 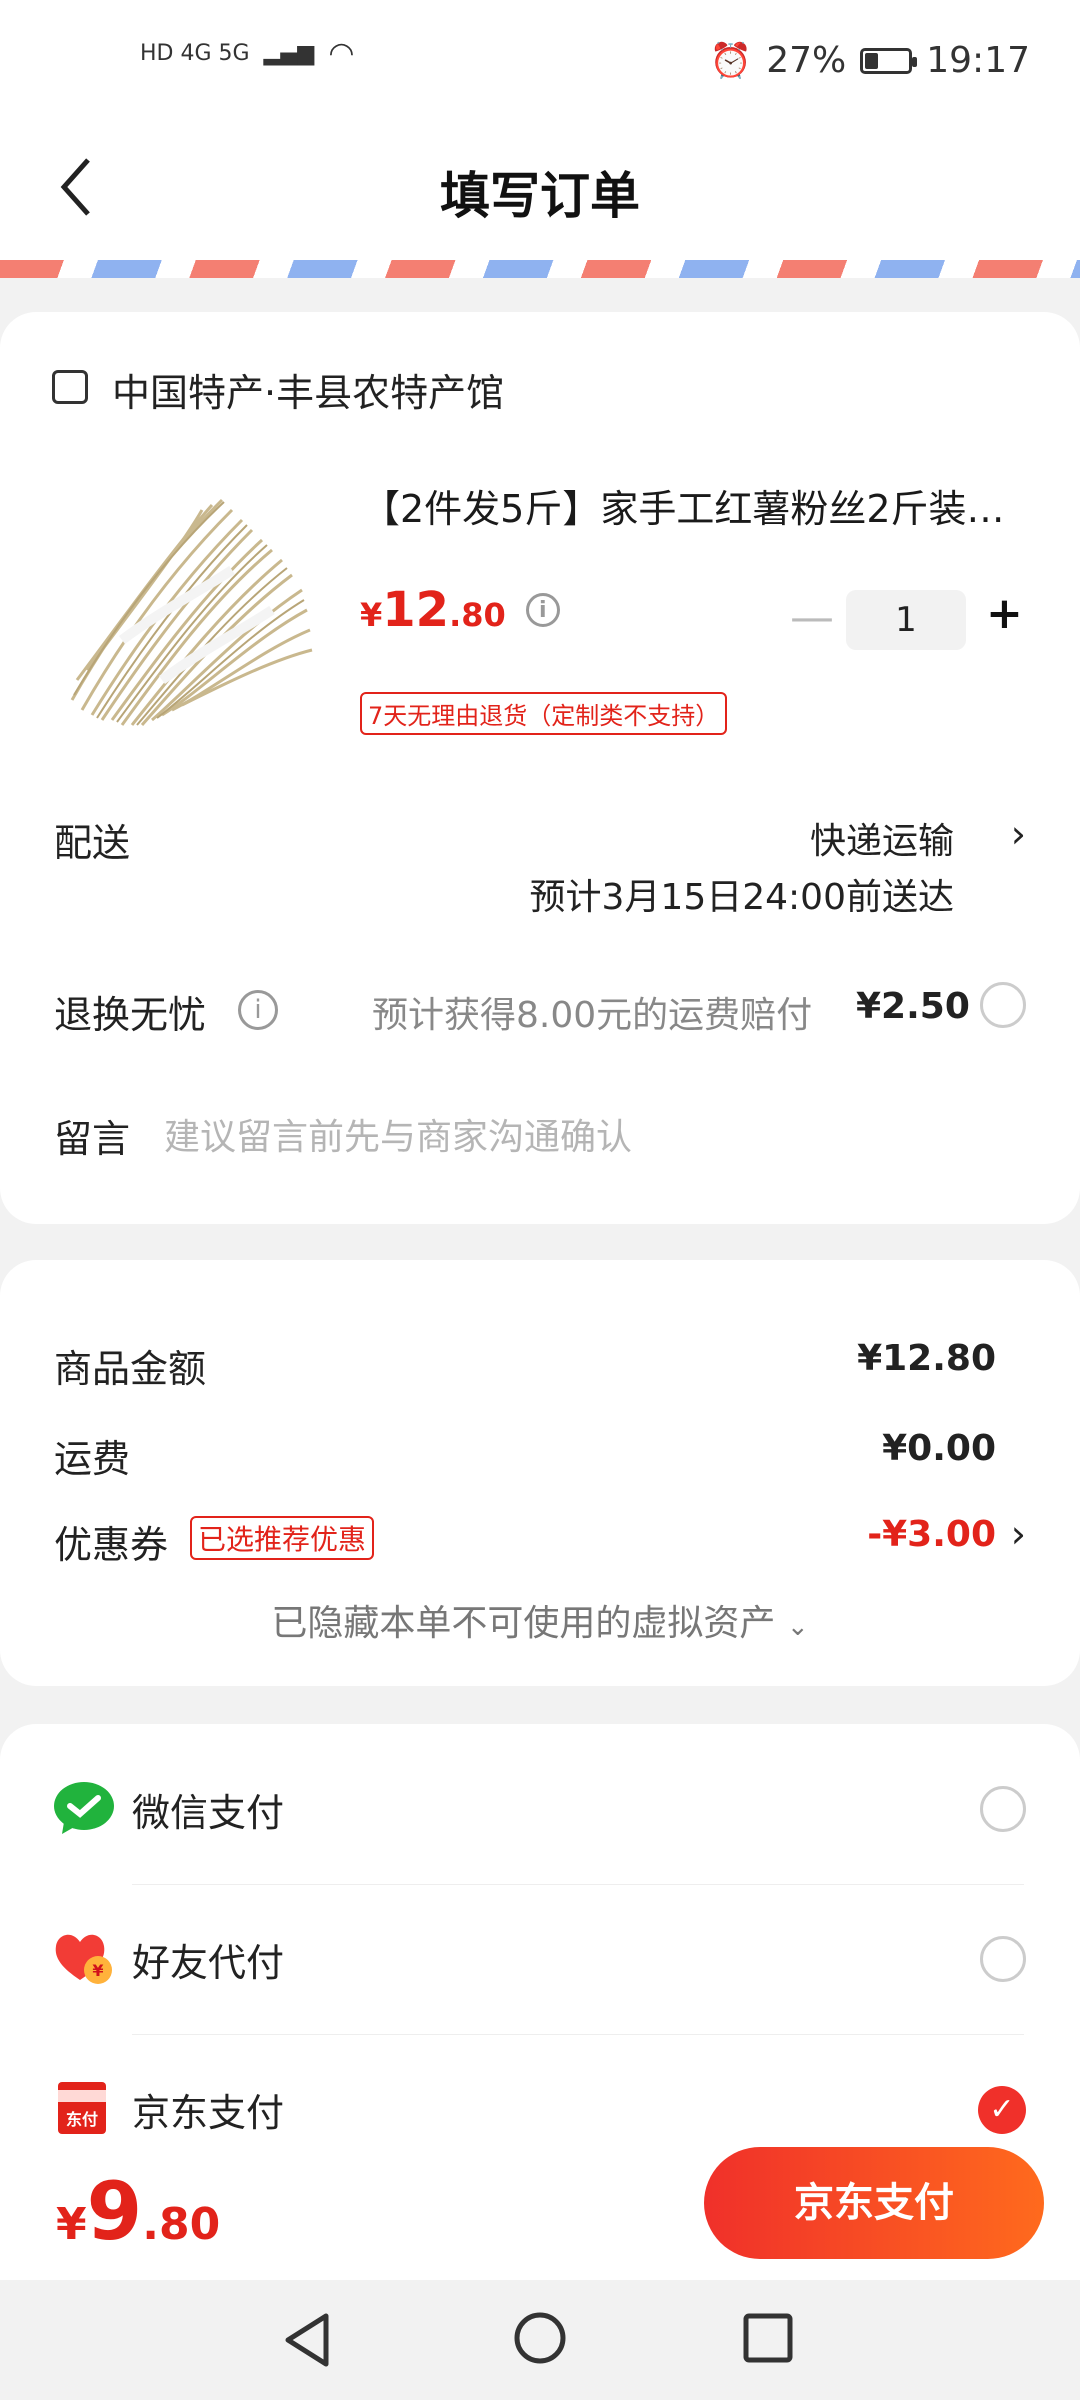 I want to click on payment-option-friend: ¥ 好友代付, so click(x=540, y=1960).